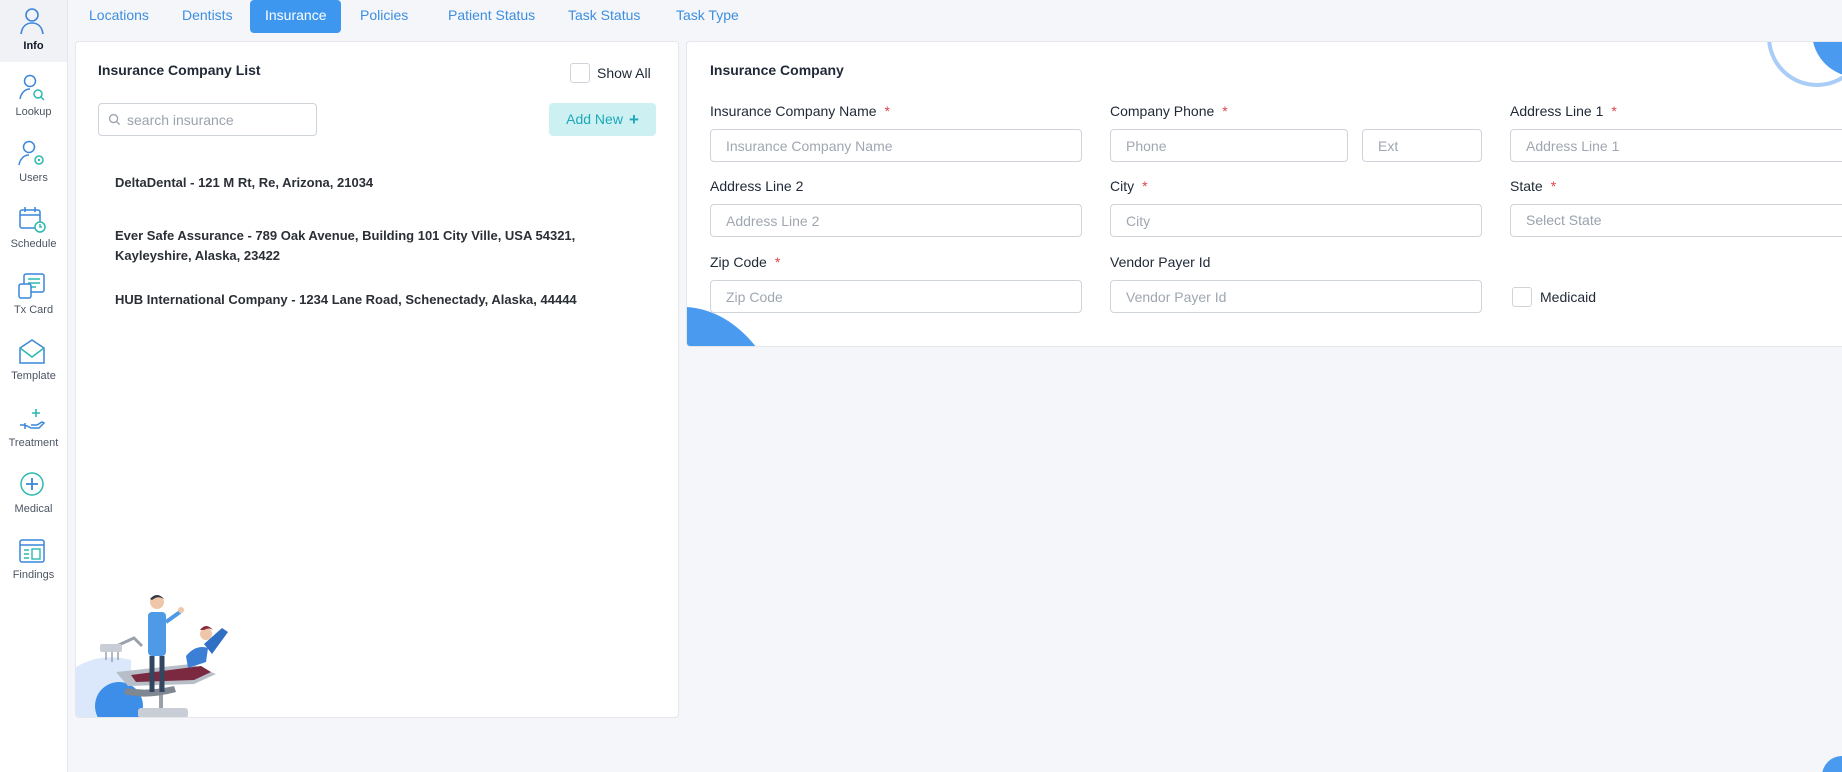  I want to click on address2-label: Address Line 2, so click(756, 186).